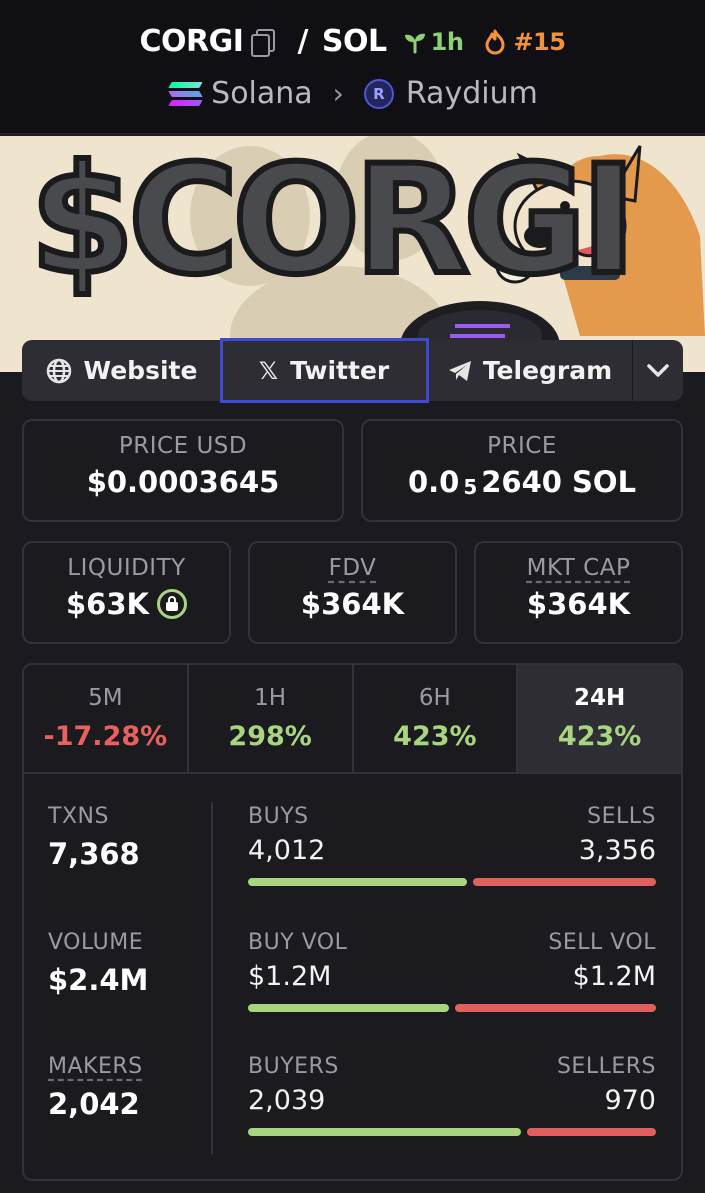 This screenshot has width=705, height=1193. I want to click on price-native-card: PRICE 0.0 5 2640 SOL, so click(522, 470).